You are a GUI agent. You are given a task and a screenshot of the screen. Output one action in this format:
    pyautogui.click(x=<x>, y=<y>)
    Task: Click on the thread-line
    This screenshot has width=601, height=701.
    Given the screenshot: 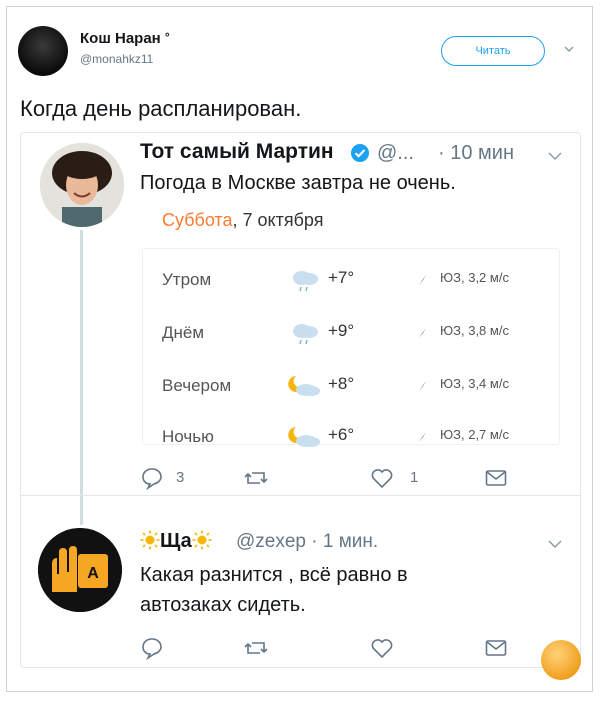 What is the action you would take?
    pyautogui.click(x=81, y=377)
    